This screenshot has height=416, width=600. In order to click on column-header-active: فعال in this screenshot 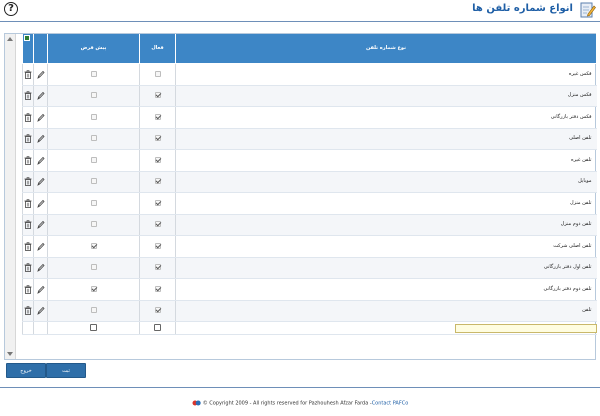, I will do `click(157, 49)`.